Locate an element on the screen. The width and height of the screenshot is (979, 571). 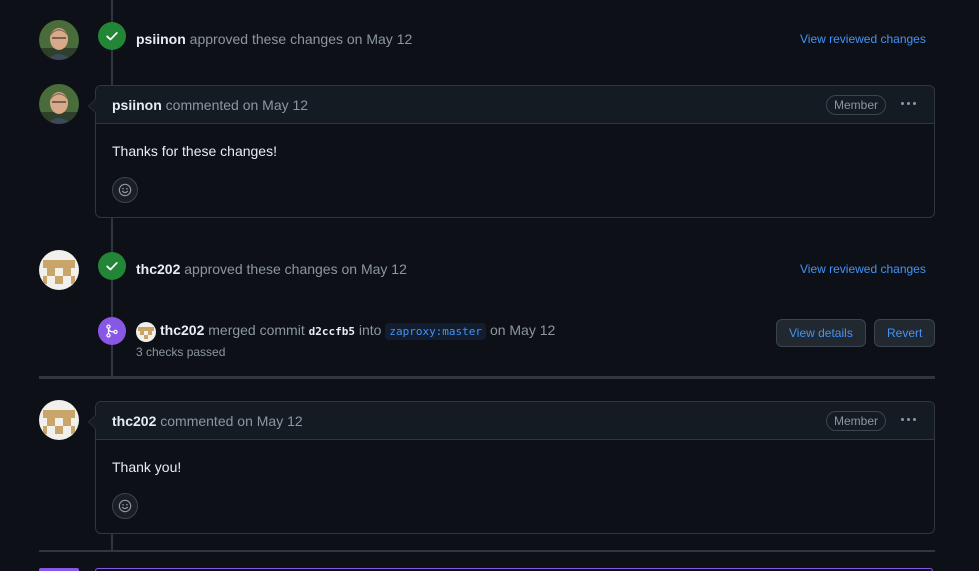
merge-icon is located at coordinates (112, 331).